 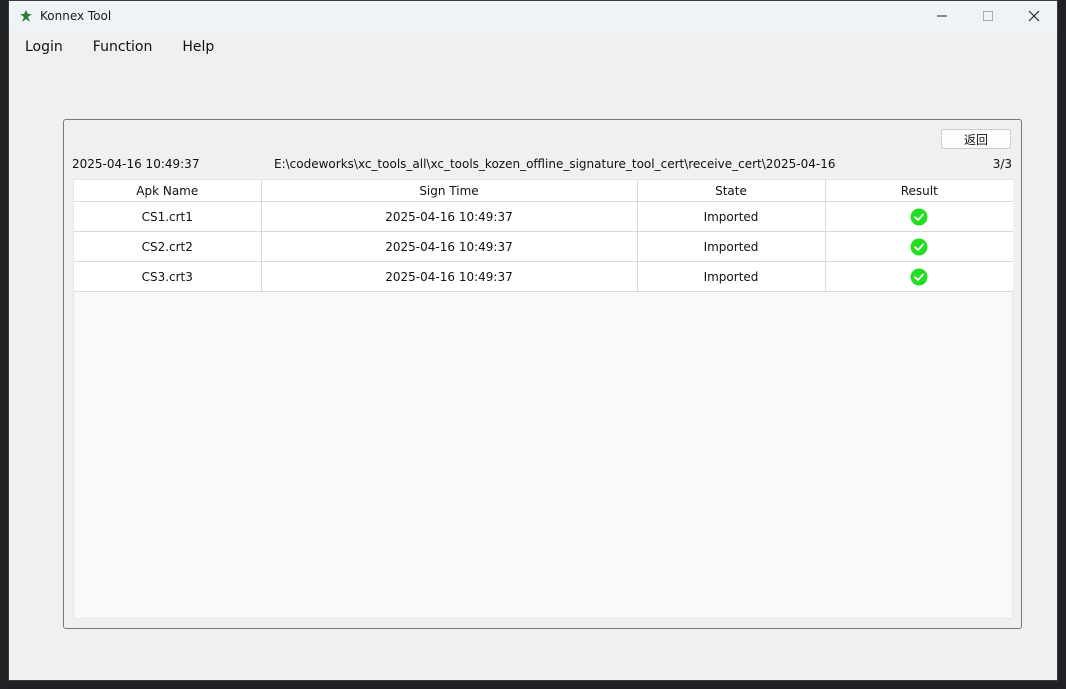 What do you see at coordinates (919, 191) in the screenshot?
I see `column-header-result: Result` at bounding box center [919, 191].